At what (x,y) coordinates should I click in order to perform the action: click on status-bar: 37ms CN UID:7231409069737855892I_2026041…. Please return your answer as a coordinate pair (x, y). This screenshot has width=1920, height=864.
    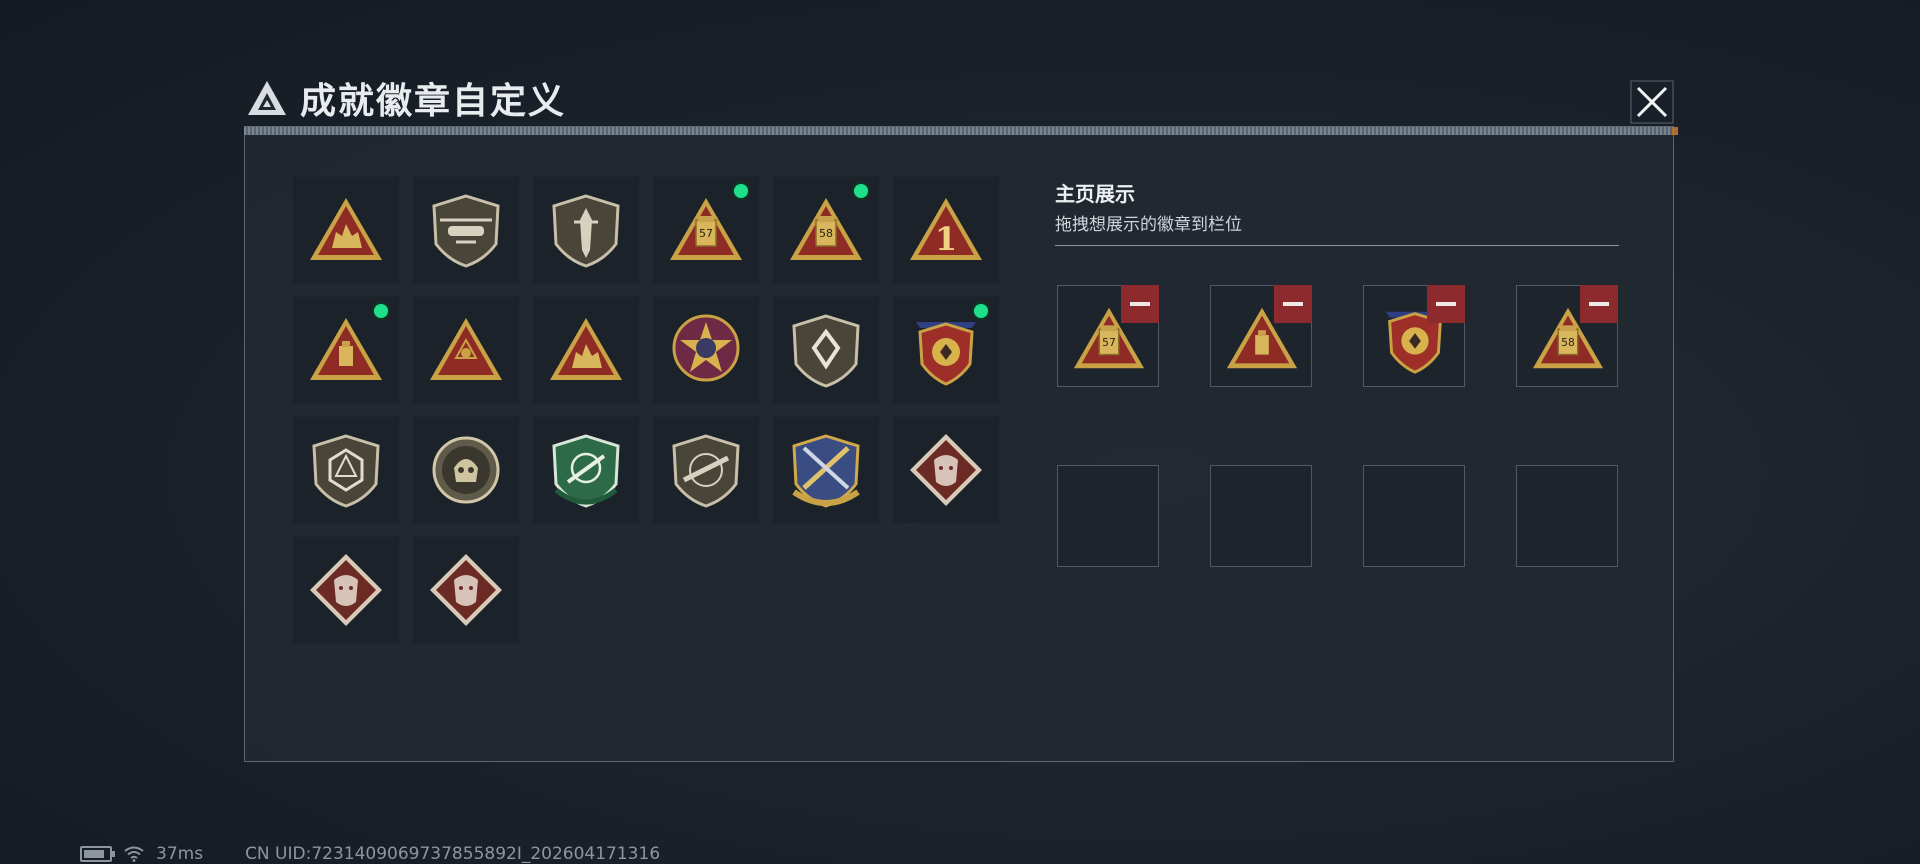
    Looking at the image, I should click on (370, 854).